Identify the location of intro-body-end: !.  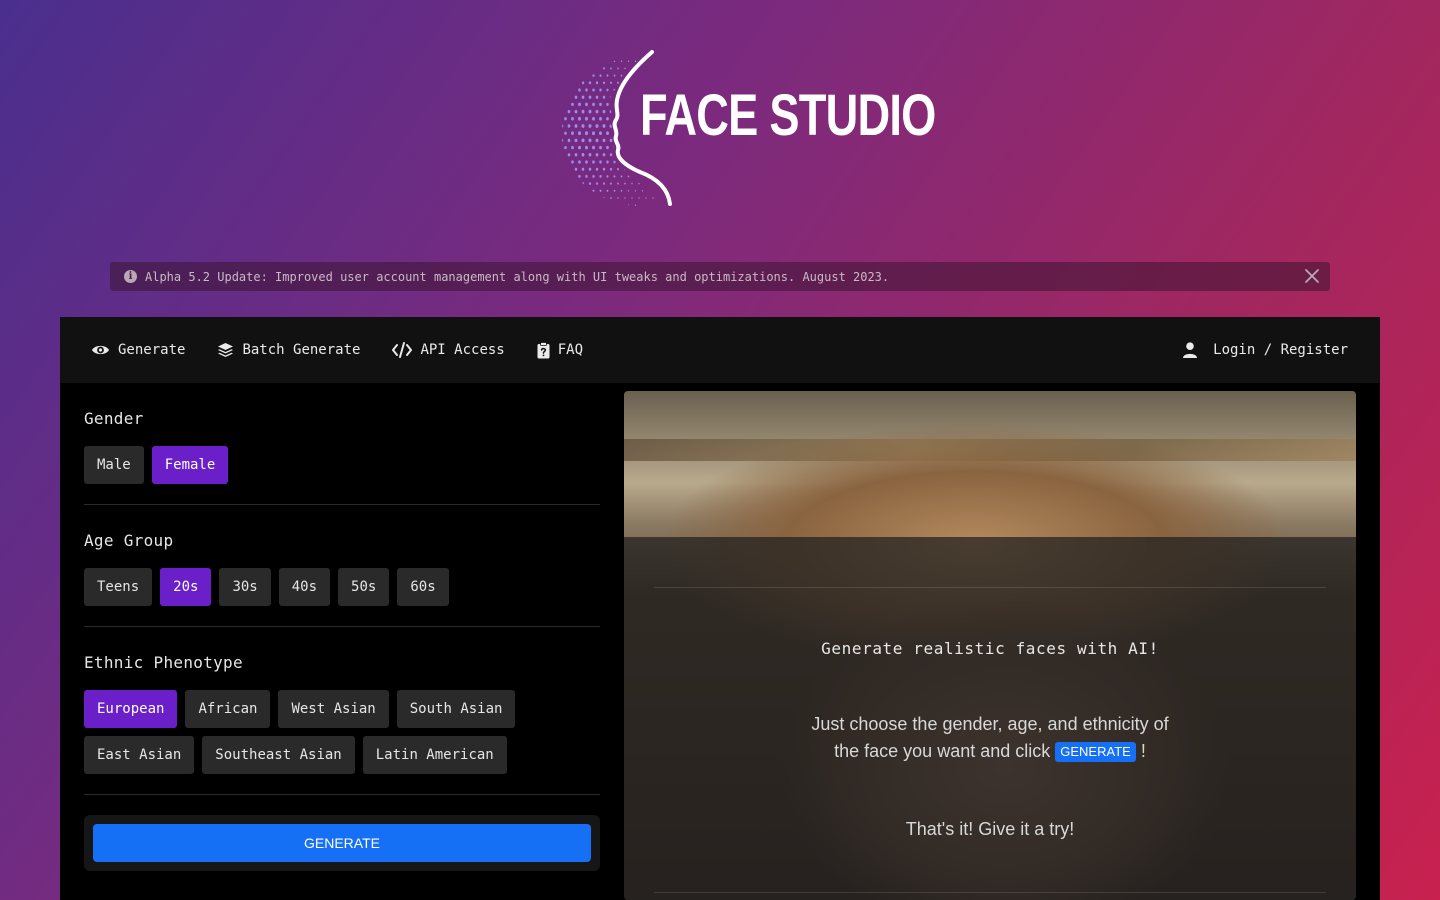
(1143, 751).